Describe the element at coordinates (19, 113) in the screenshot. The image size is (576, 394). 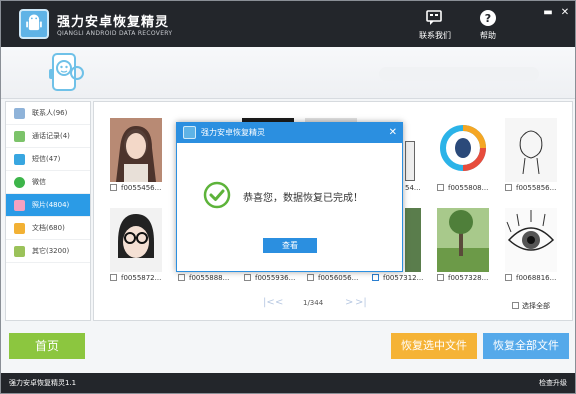
I see `contacts-icon` at that location.